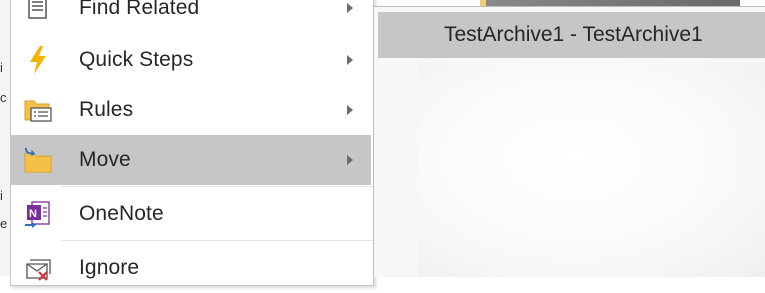 This screenshot has width=765, height=293. Describe the element at coordinates (38, 11) in the screenshot. I see `find-related-icon` at that location.